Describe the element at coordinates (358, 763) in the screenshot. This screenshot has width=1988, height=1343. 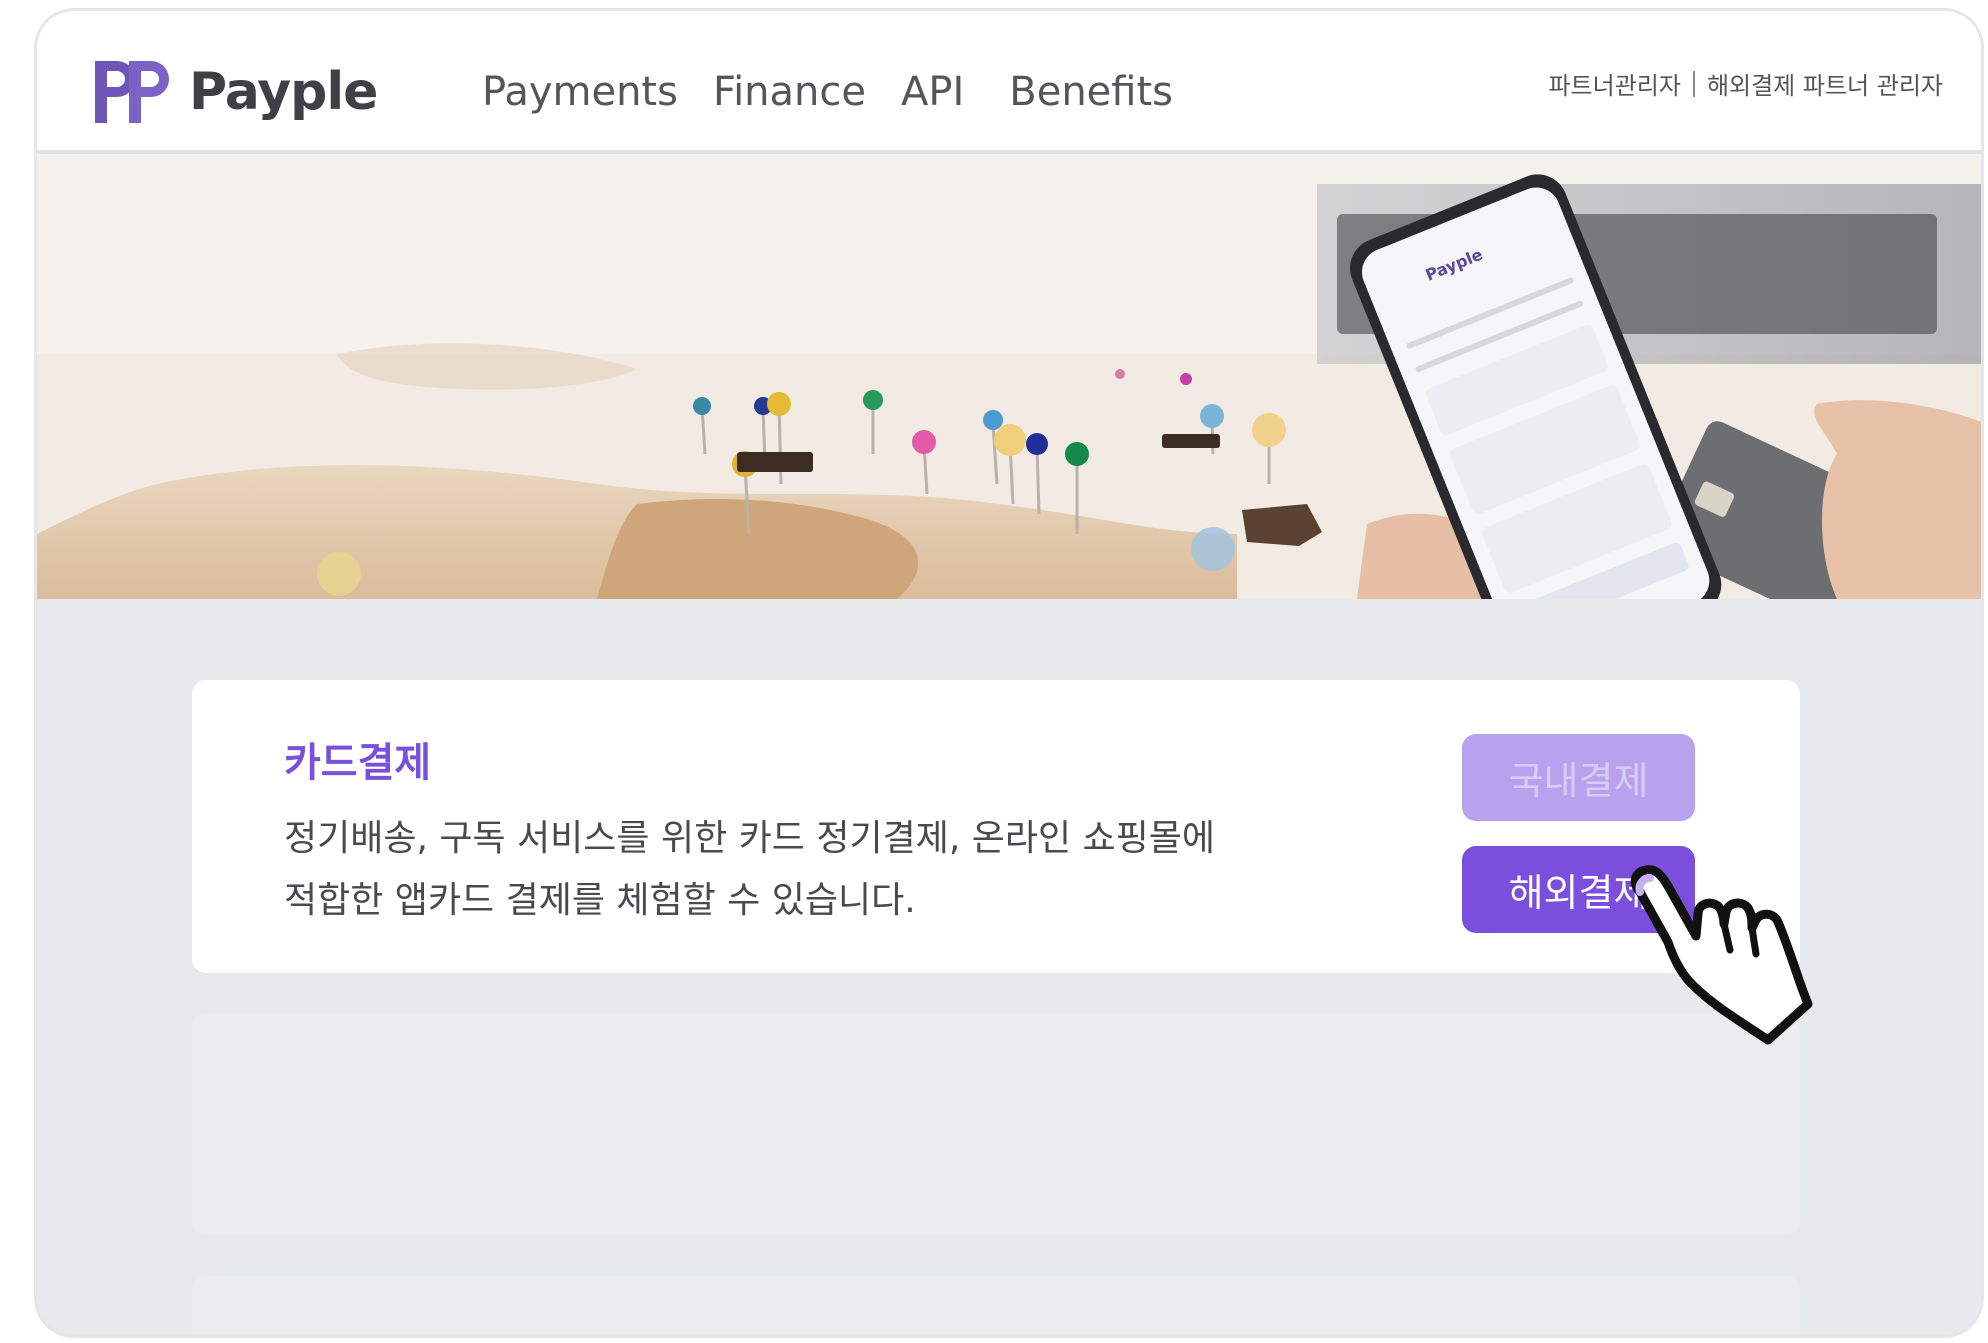
I see `card-payment-title: 카드결제` at that location.